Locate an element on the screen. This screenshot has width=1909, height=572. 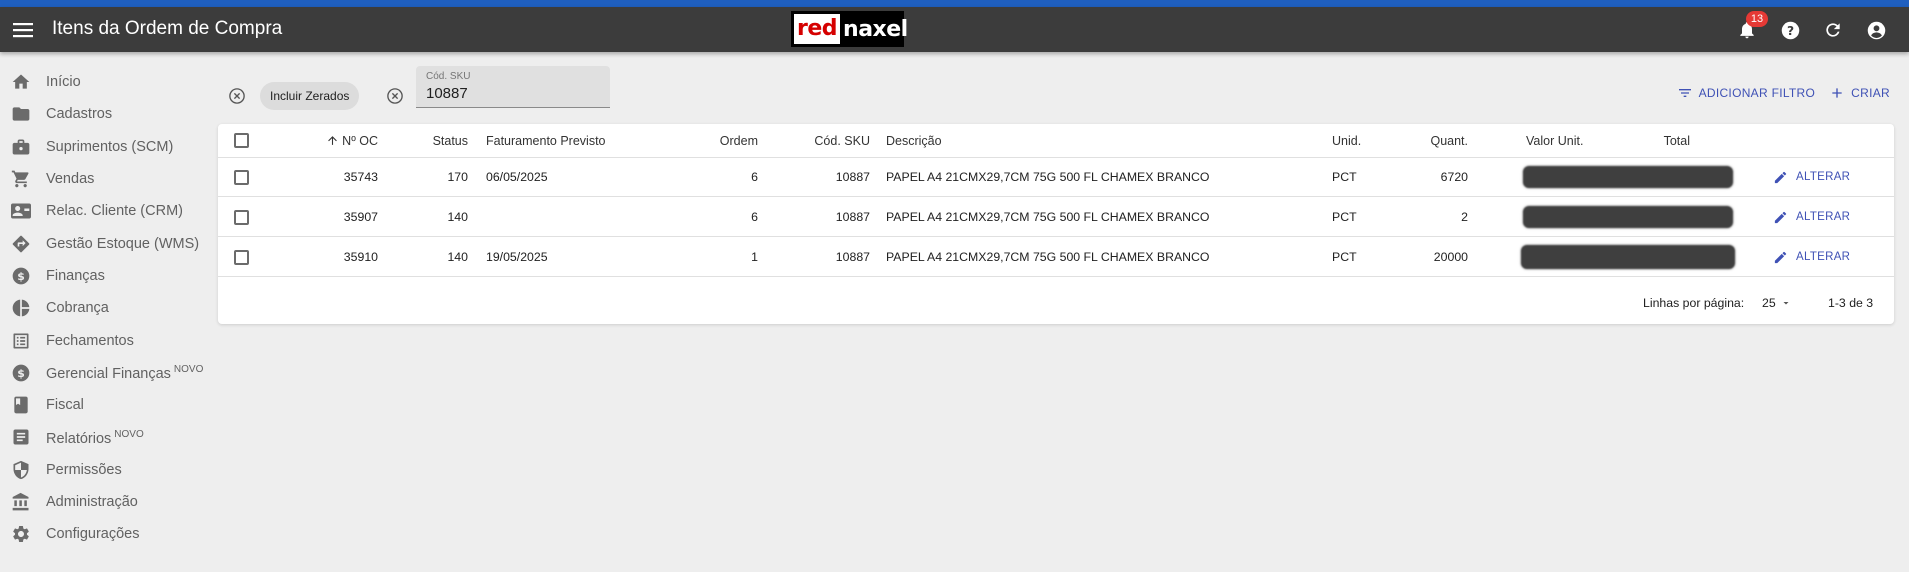
sidebar-item-configuracoes: Configurações is located at coordinates (105, 534).